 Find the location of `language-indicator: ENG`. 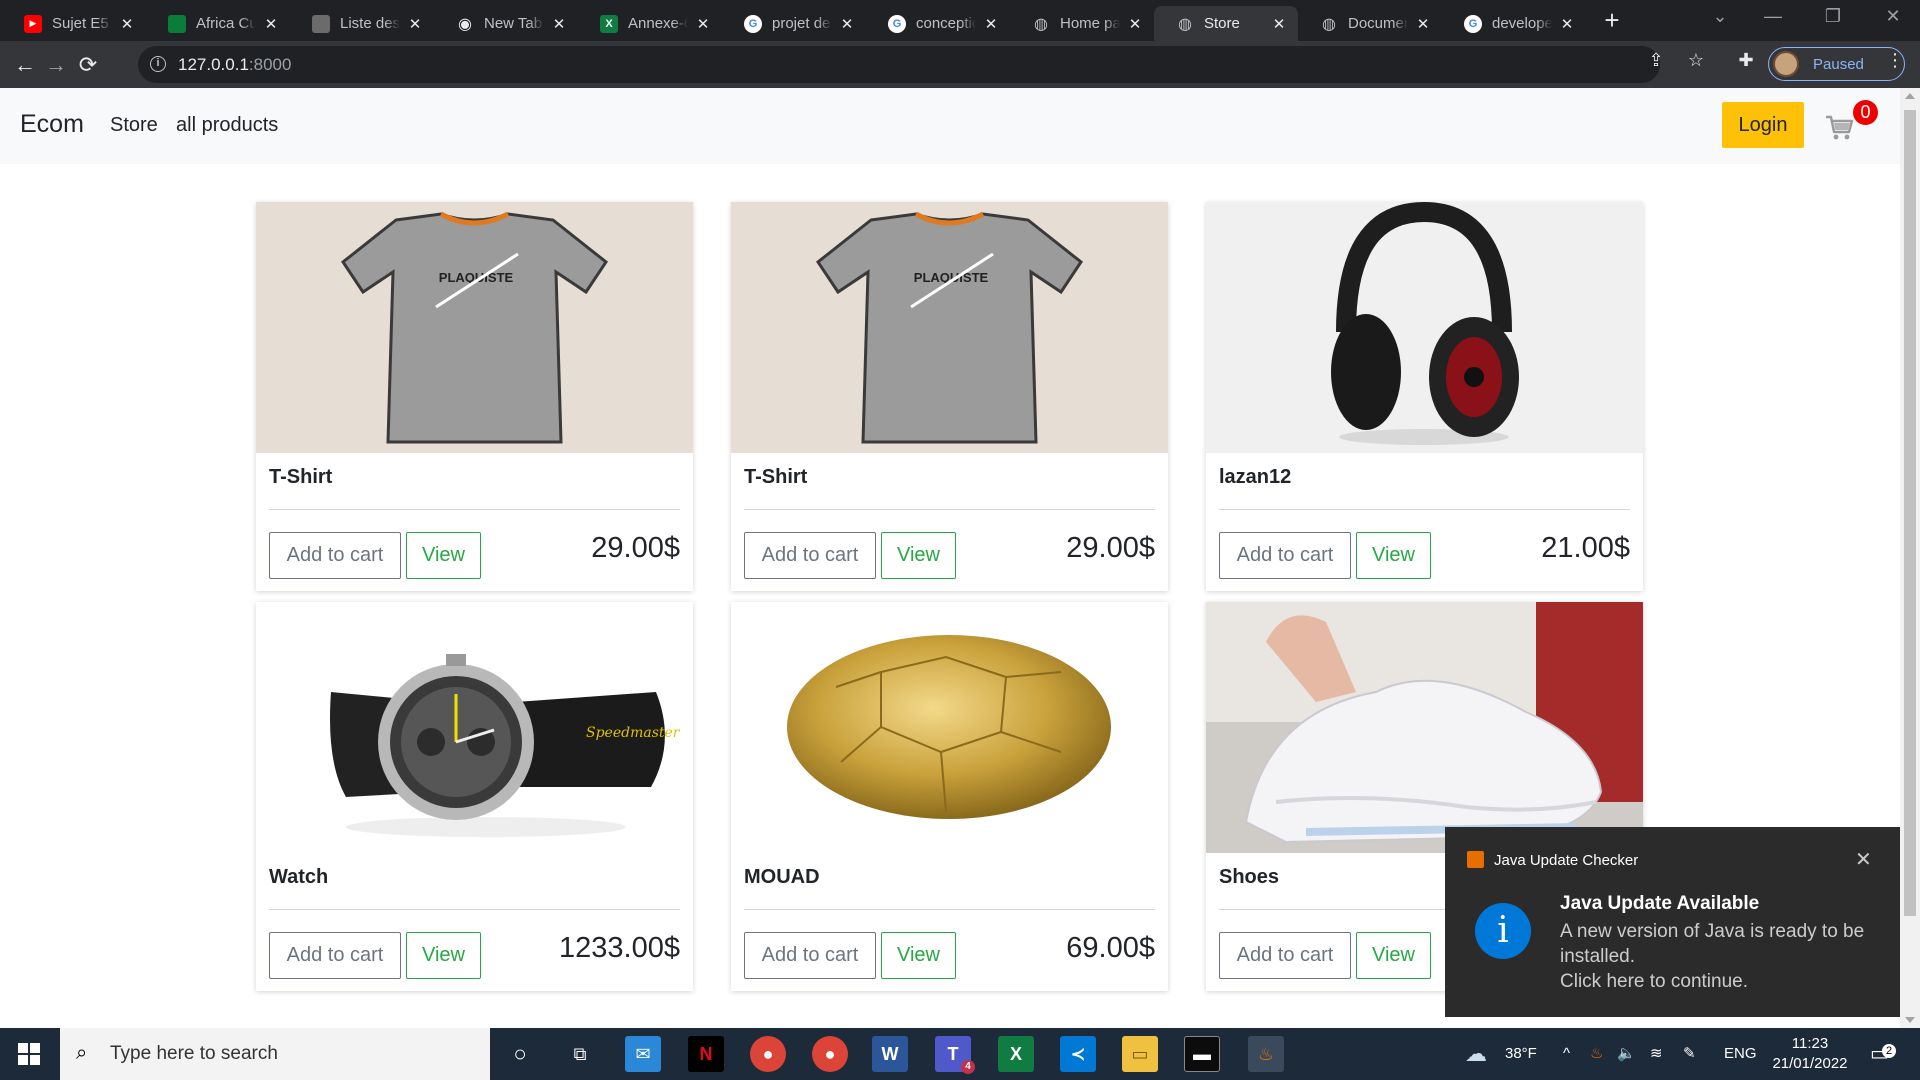

language-indicator: ENG is located at coordinates (1740, 1054).